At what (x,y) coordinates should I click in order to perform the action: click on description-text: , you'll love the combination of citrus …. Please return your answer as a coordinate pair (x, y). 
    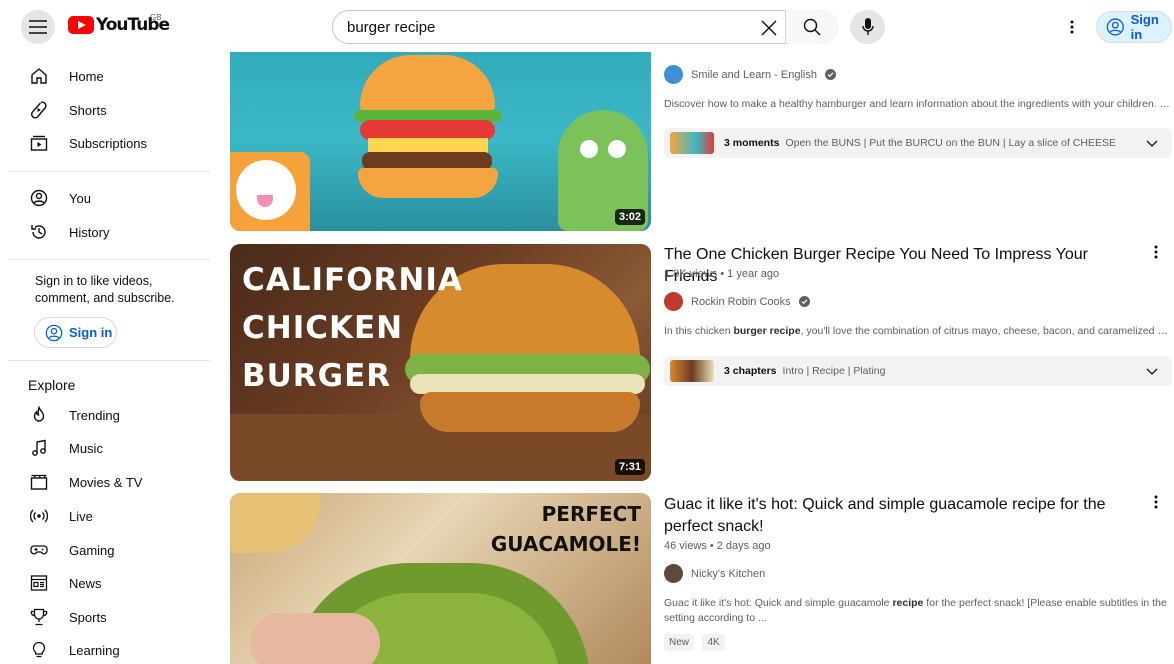
    Looking at the image, I should click on (986, 331).